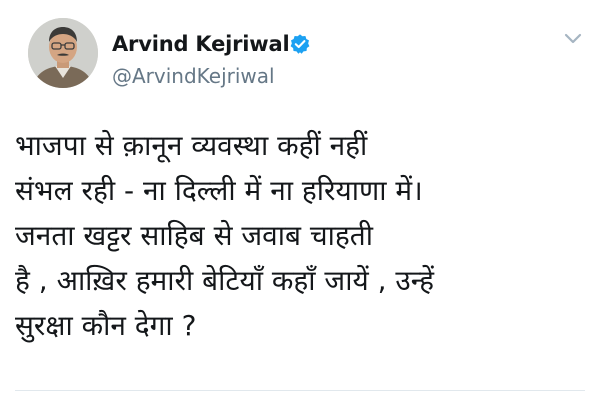 The width and height of the screenshot is (600, 400). What do you see at coordinates (193, 76) in the screenshot?
I see `author-handle: @ArvindKejriwal` at bounding box center [193, 76].